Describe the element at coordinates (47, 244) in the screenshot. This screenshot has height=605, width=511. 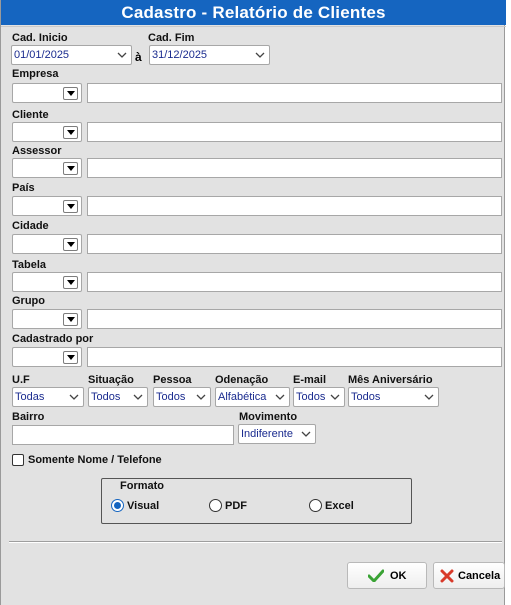
I see `cidade-selector` at that location.